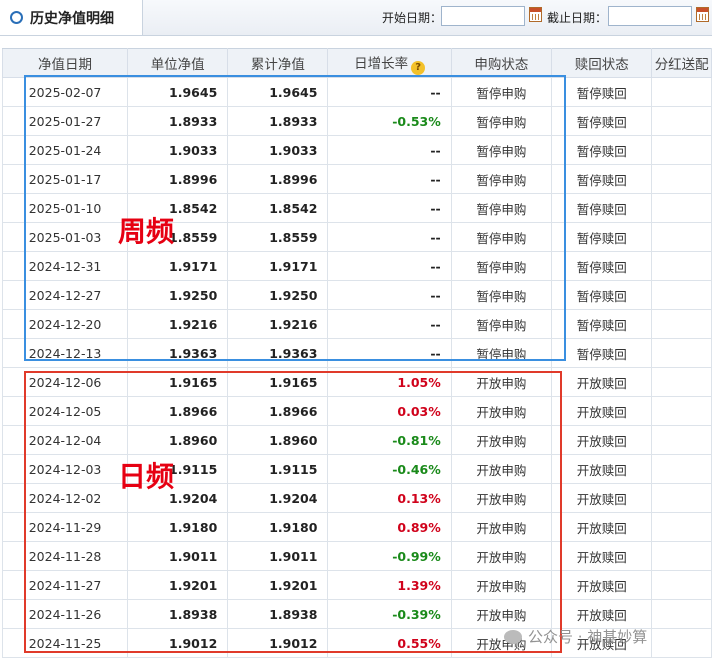  I want to click on end-date-input, so click(650, 16).